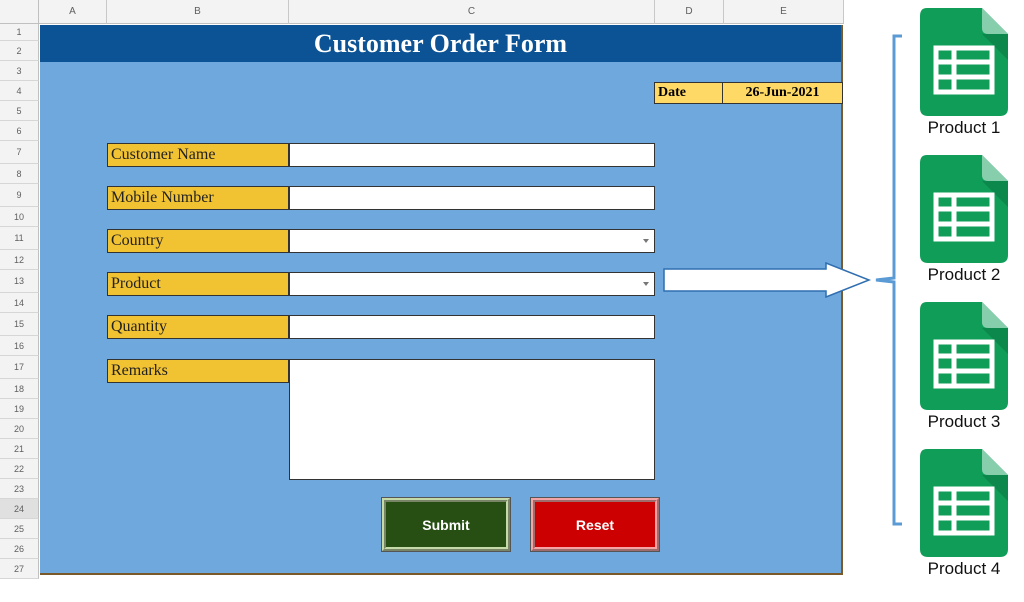  I want to click on remarks-field, so click(472, 419).